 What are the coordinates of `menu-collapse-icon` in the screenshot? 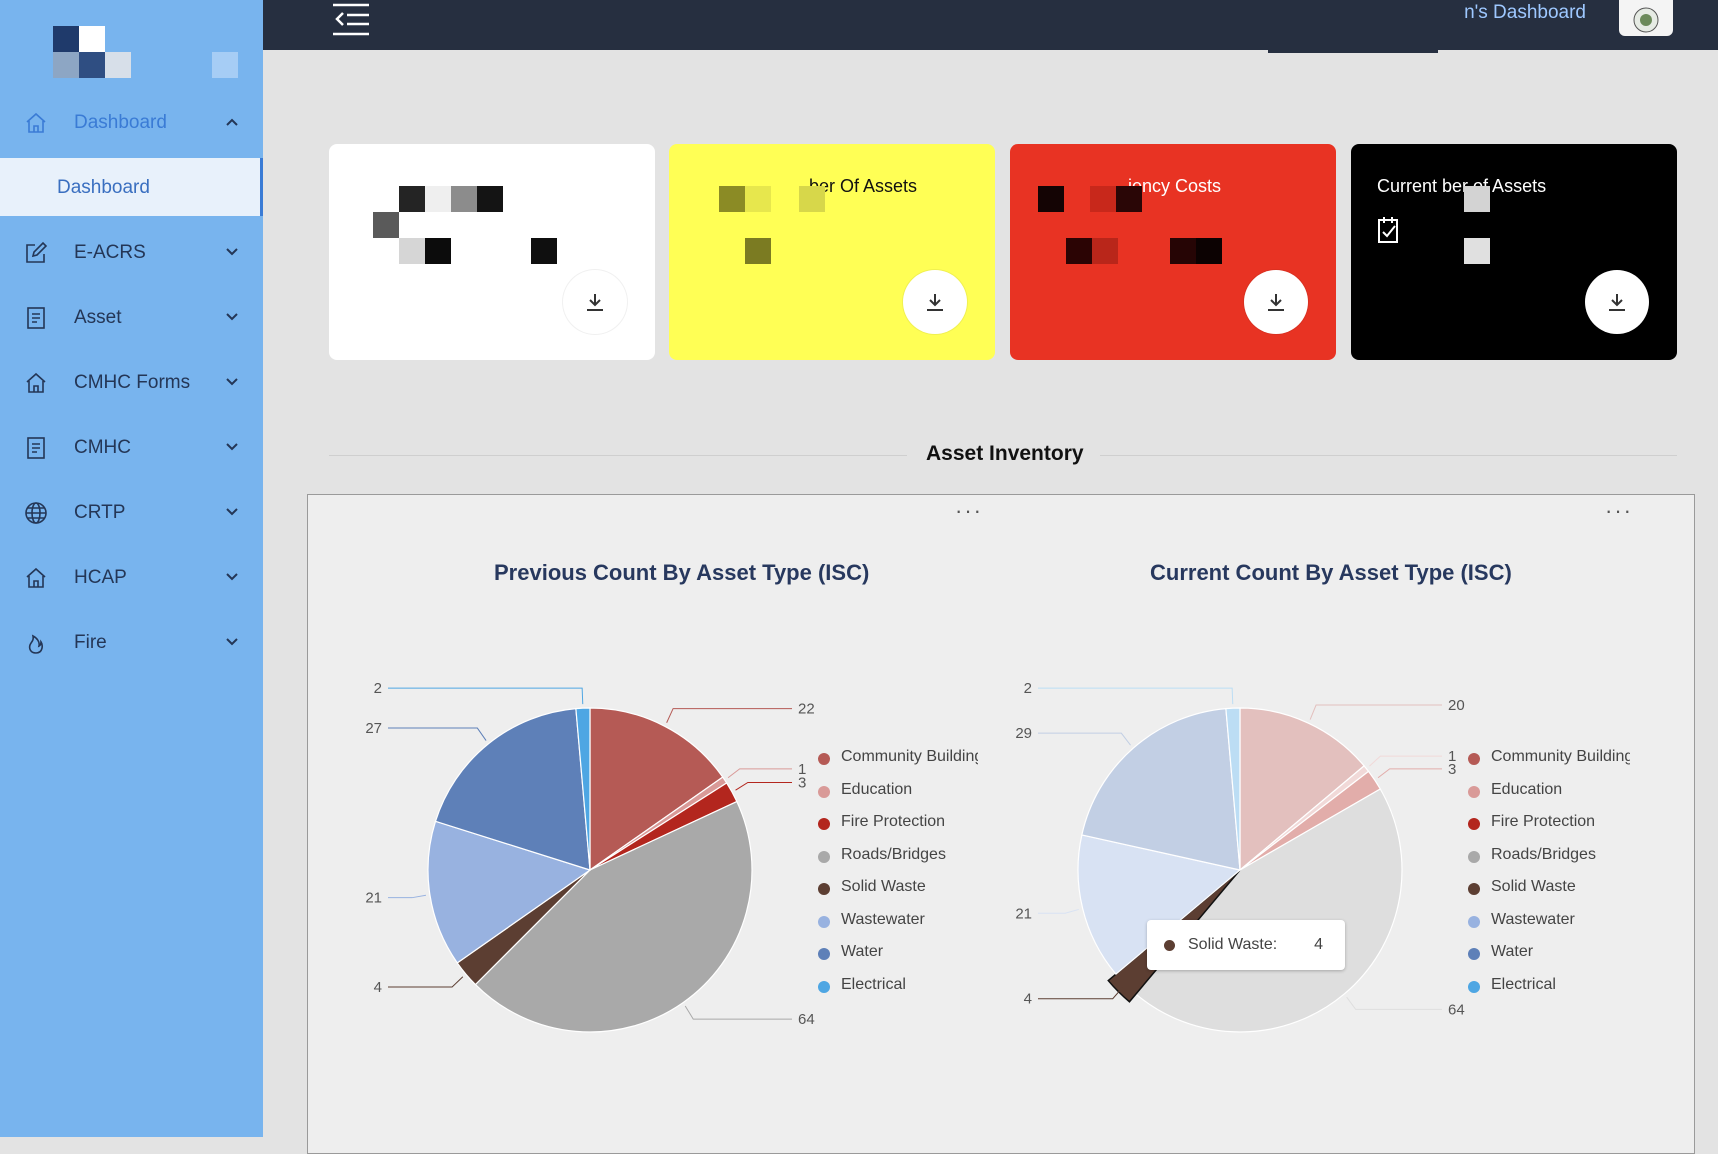 It's located at (351, 19).